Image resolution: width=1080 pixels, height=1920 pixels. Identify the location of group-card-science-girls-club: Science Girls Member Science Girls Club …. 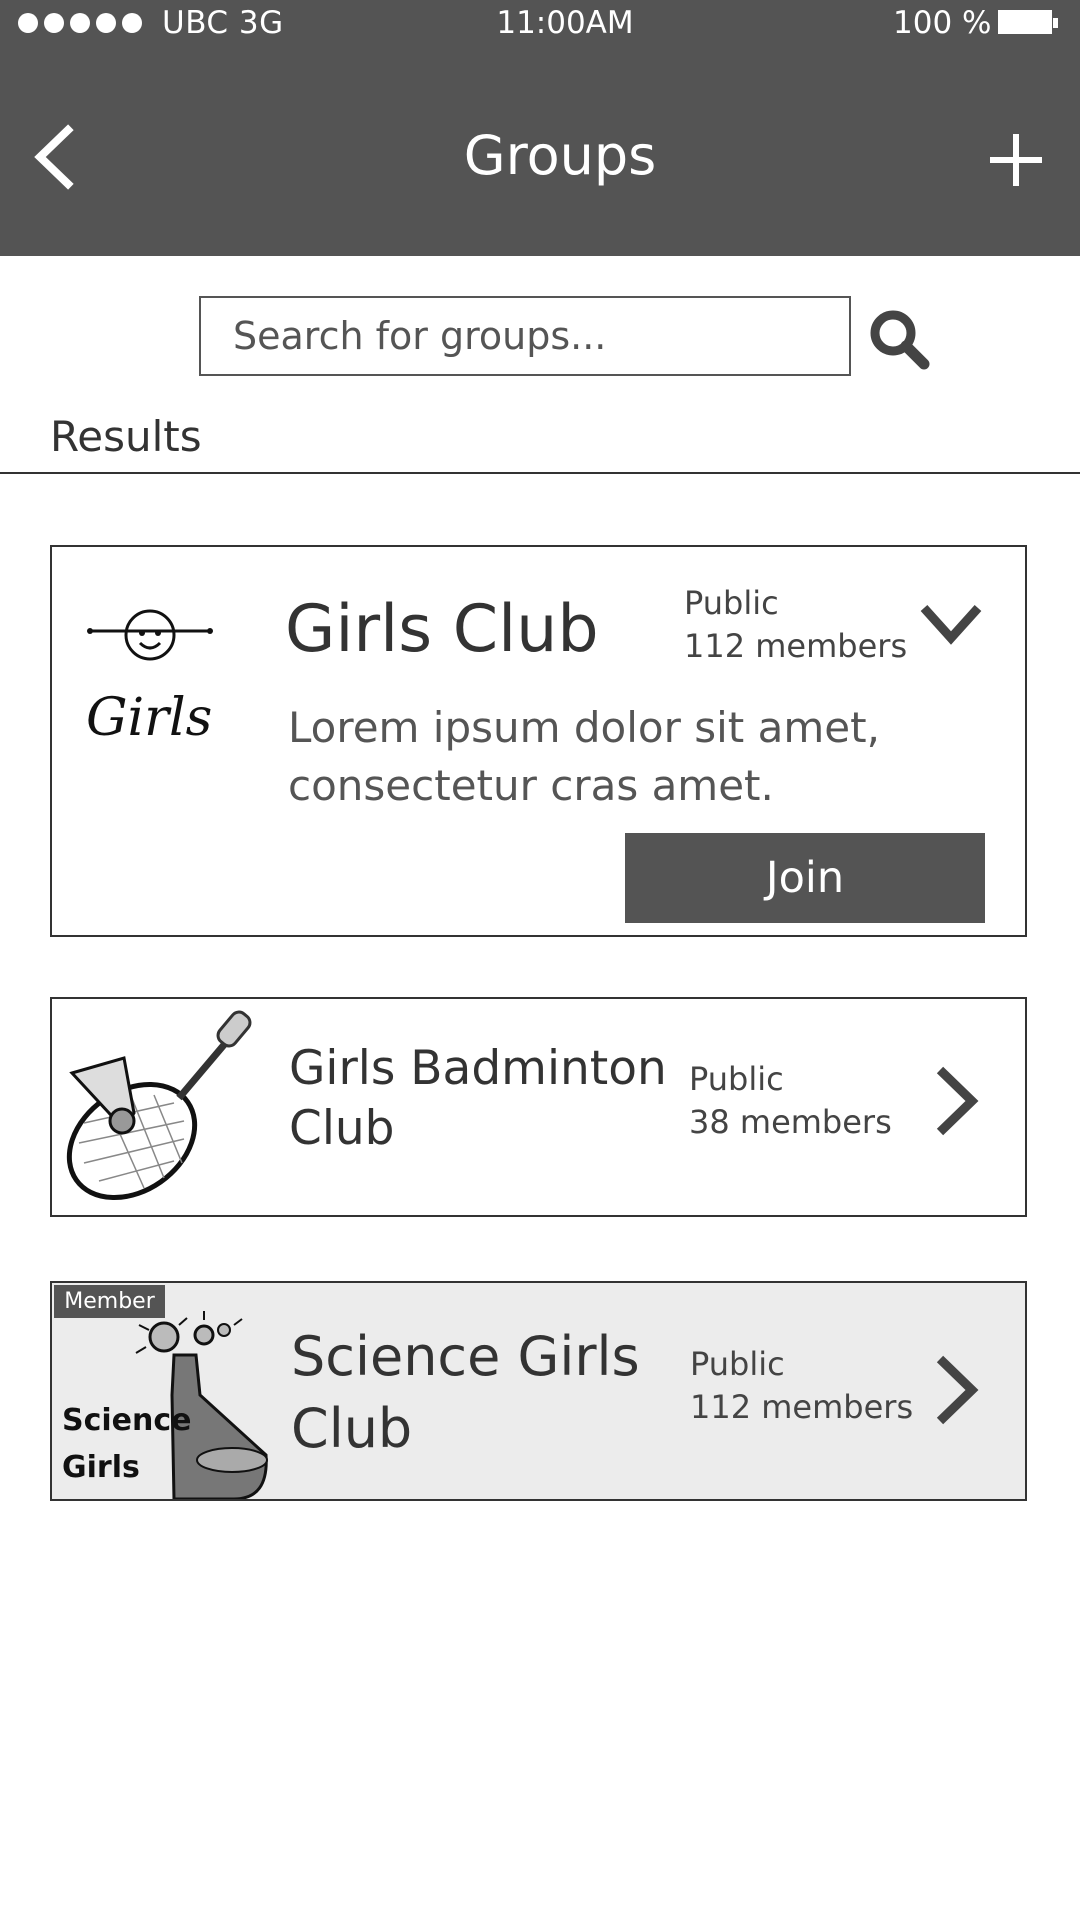
(538, 1391).